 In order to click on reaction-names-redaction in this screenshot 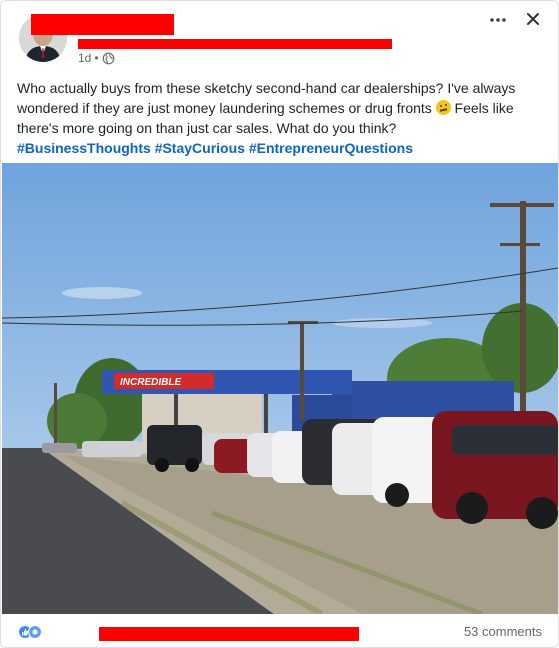, I will do `click(229, 634)`.